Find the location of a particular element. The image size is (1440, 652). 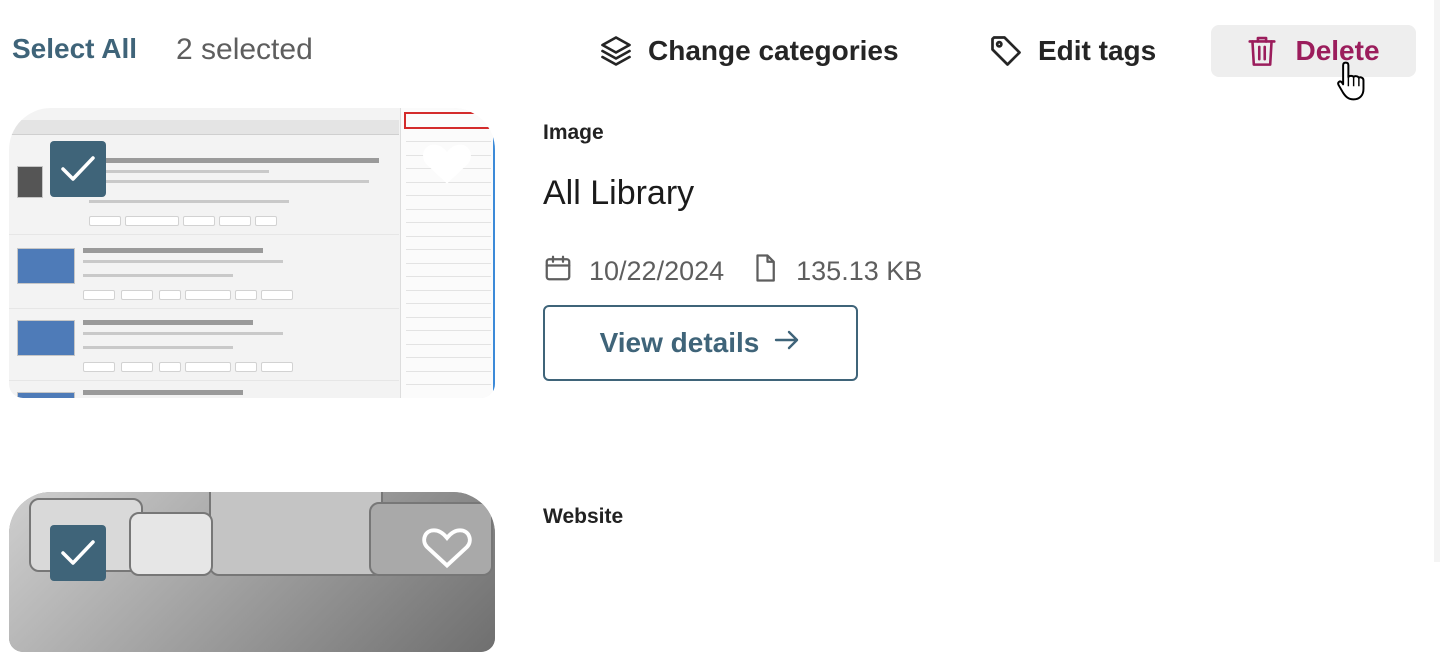

change-categories-button: Change categories is located at coordinates (748, 51).